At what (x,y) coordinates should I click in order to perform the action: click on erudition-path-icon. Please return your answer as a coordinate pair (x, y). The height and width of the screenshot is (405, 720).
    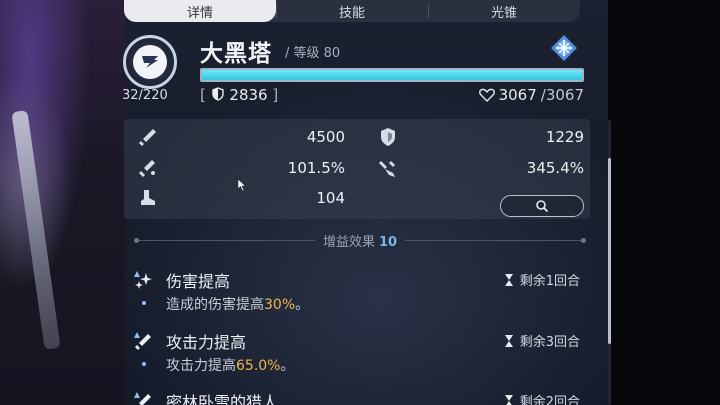
    Looking at the image, I should click on (150, 62).